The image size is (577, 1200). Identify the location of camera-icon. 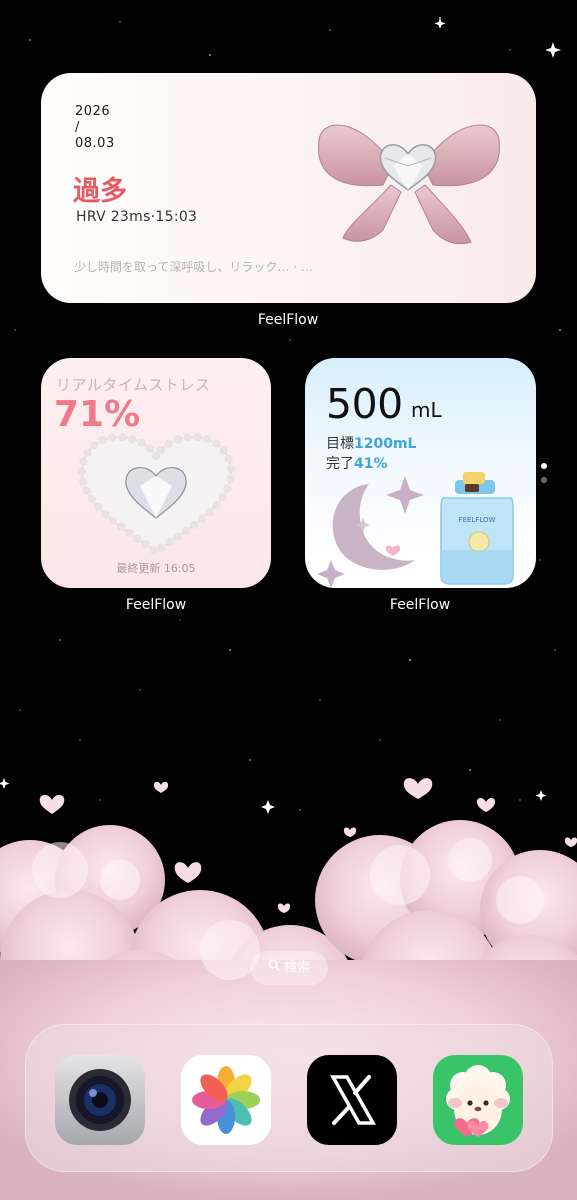
(100, 1100).